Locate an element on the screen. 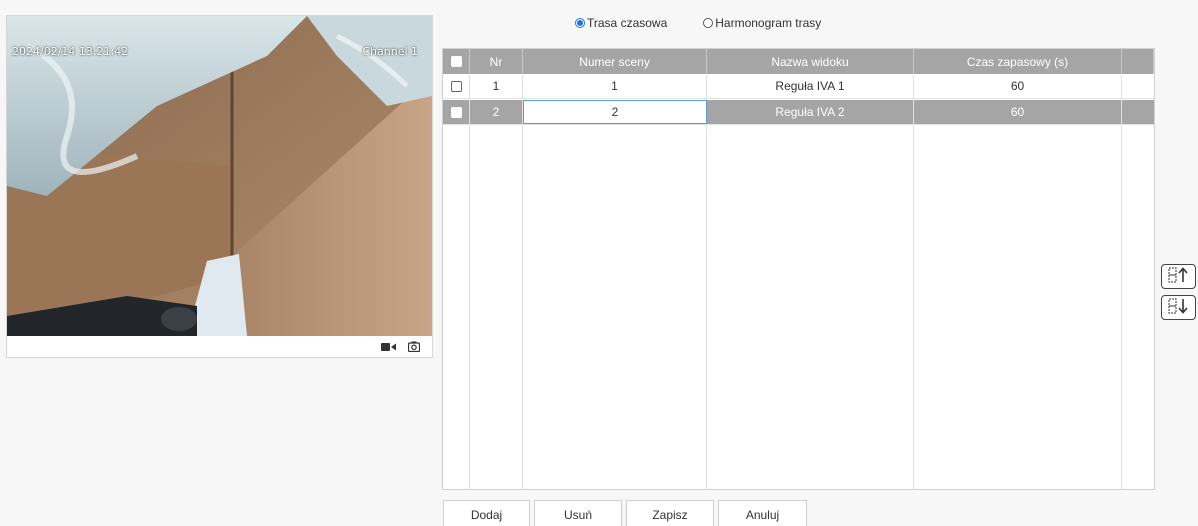 The width and height of the screenshot is (1198, 526). radio-tour-schedule: Harmonogram trasy is located at coordinates (762, 23).